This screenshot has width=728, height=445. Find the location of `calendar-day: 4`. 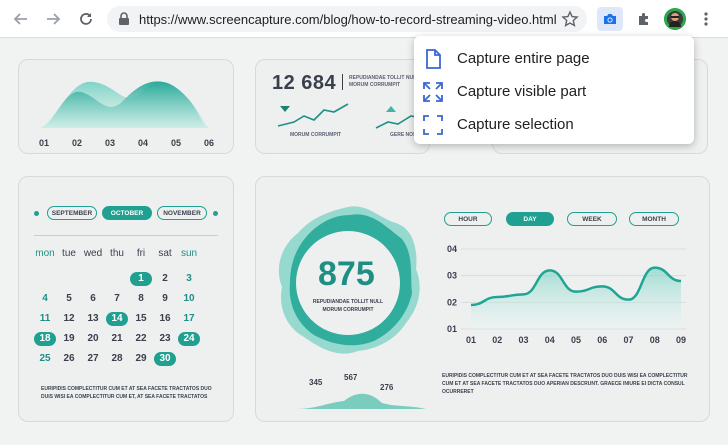

calendar-day: 4 is located at coordinates (45, 299).